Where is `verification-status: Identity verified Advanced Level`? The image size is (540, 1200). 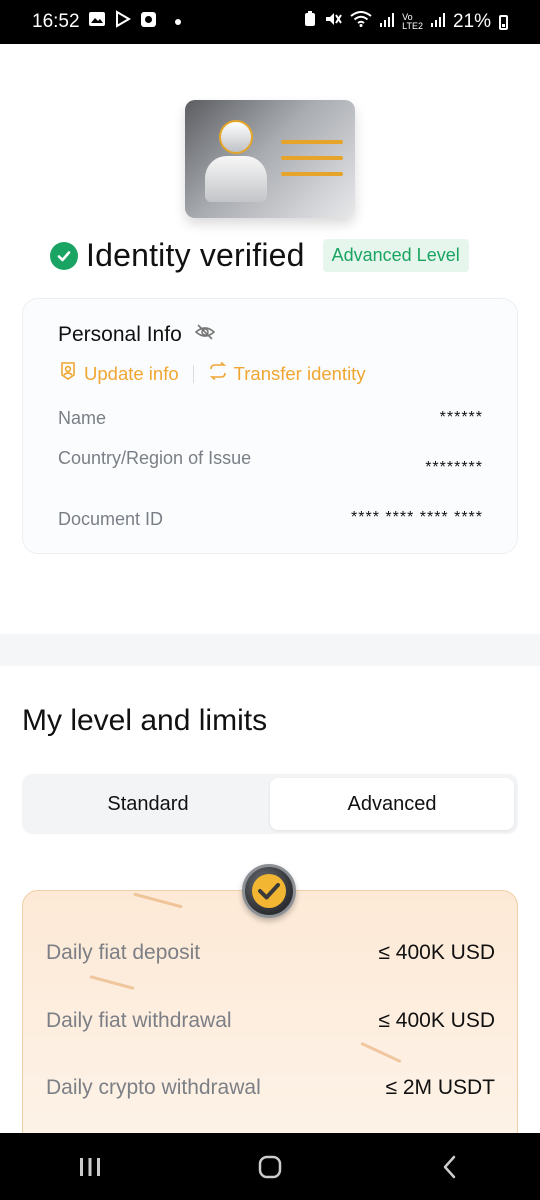 verification-status: Identity verified Advanced Level is located at coordinates (259, 255).